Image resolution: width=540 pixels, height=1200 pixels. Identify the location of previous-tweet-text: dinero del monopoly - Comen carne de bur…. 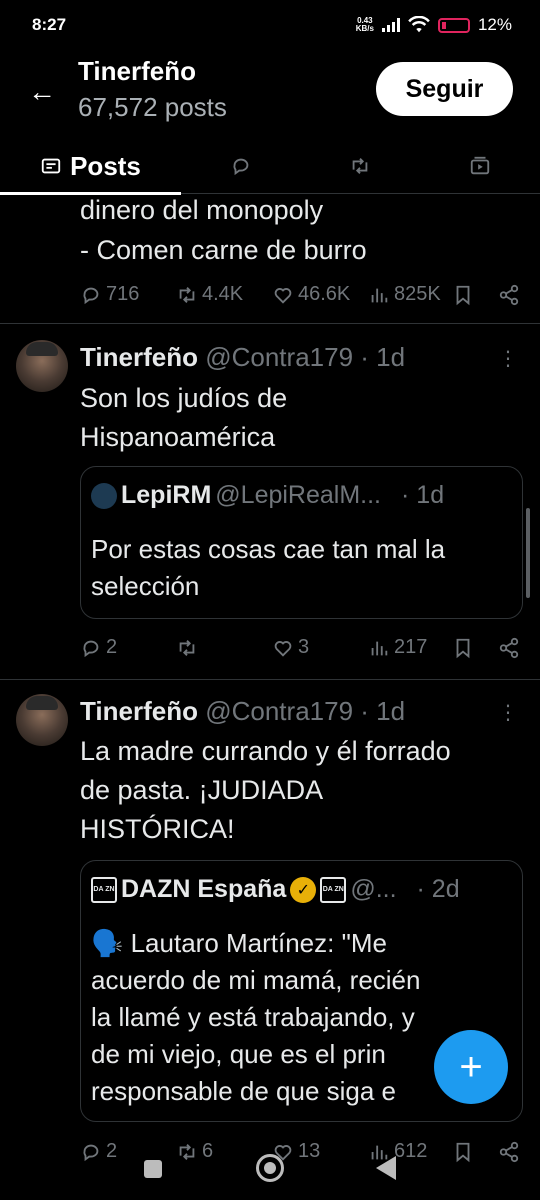
(223, 230).